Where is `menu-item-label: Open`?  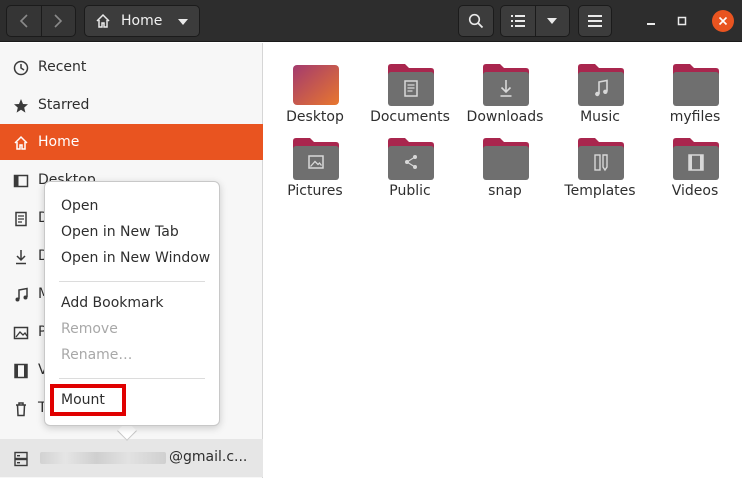 menu-item-label: Open is located at coordinates (80, 206).